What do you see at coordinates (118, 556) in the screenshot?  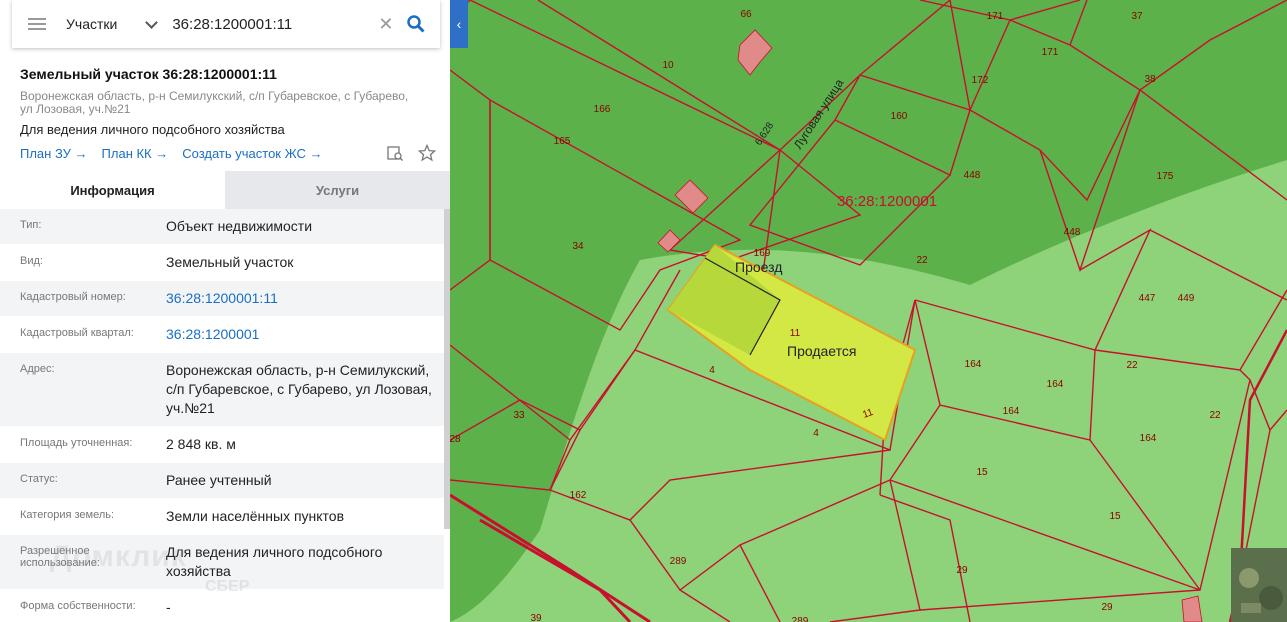 I see `watermark-logo: Домклик` at bounding box center [118, 556].